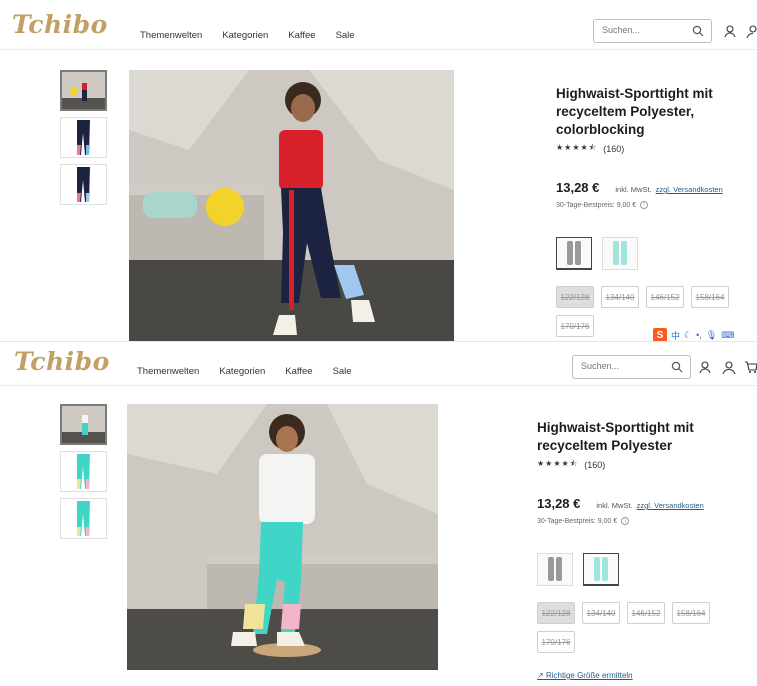 This screenshot has height=686, width=757. I want to click on ime-toolbar: S 中 ☾ •, 🎙 ⌨, so click(696, 334).